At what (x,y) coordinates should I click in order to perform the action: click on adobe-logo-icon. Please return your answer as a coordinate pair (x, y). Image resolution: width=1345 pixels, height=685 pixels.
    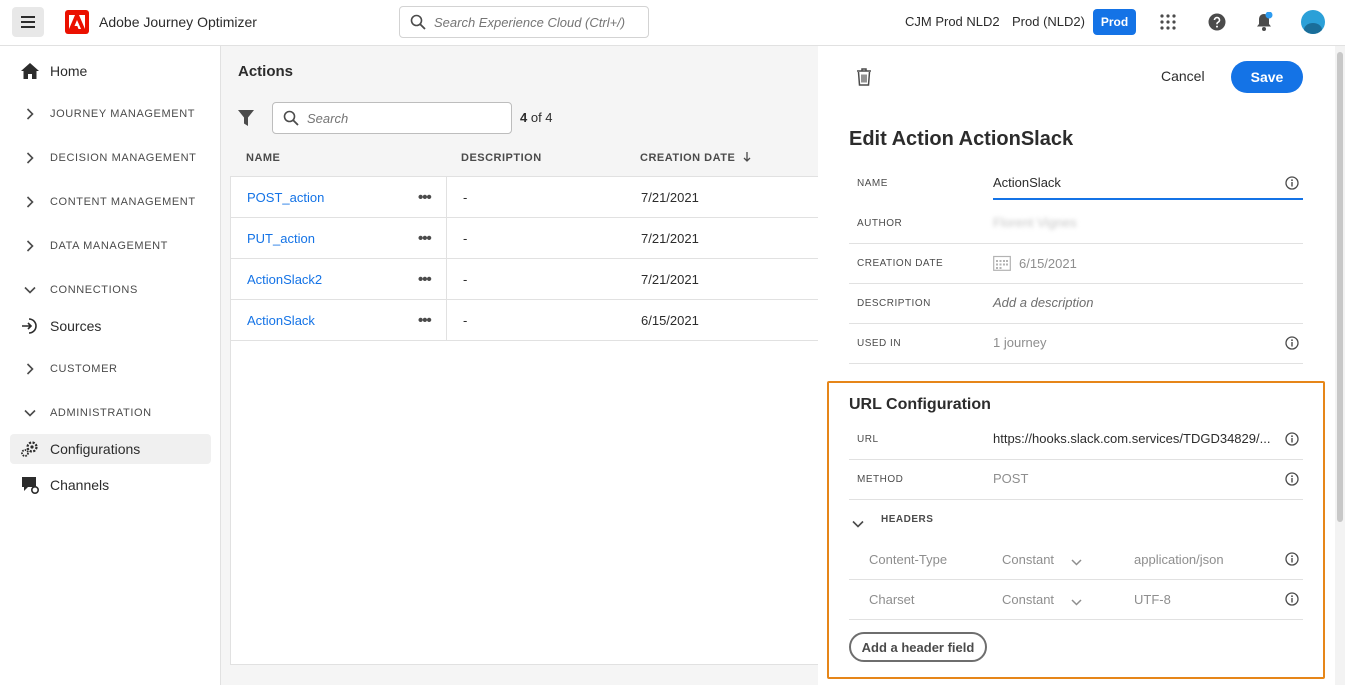
    Looking at the image, I should click on (77, 22).